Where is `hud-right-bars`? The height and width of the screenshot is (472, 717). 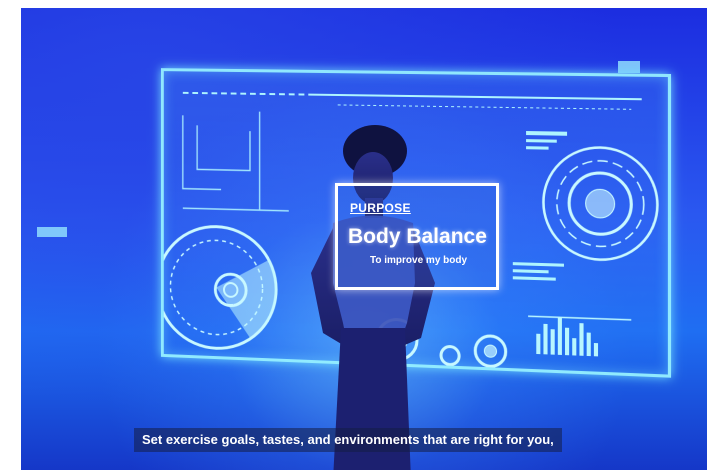
hud-right-bars is located at coordinates (540, 206).